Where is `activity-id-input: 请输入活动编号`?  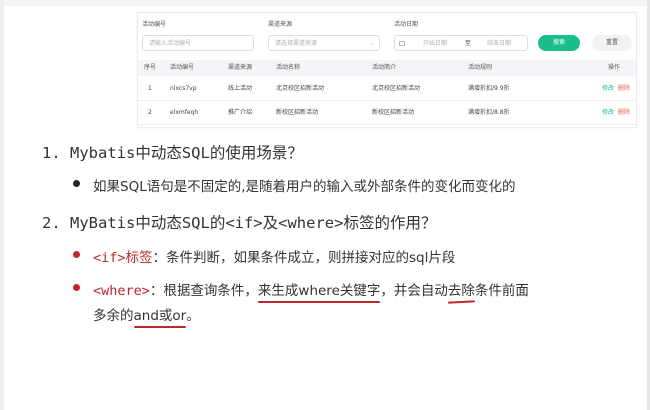 activity-id-input: 请输入活动编号 is located at coordinates (198, 43).